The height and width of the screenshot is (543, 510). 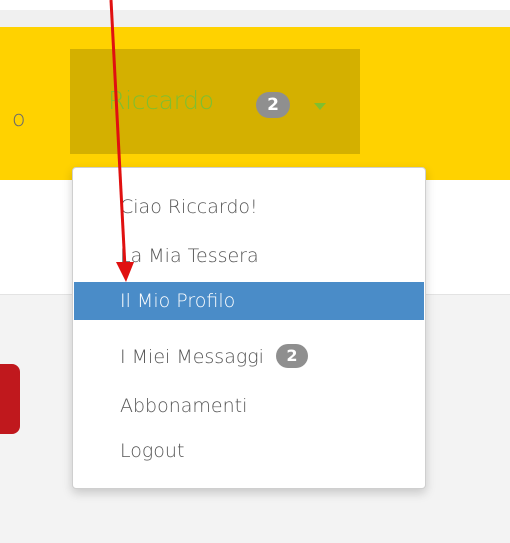 What do you see at coordinates (249, 301) in the screenshot?
I see `menu-item-profilo: Il Mio Profilo` at bounding box center [249, 301].